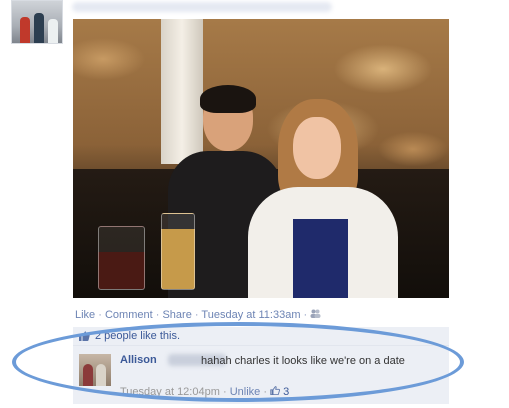 The height and width of the screenshot is (408, 509). What do you see at coordinates (276, 392) in the screenshot?
I see `comment-thumbs-up-icon` at bounding box center [276, 392].